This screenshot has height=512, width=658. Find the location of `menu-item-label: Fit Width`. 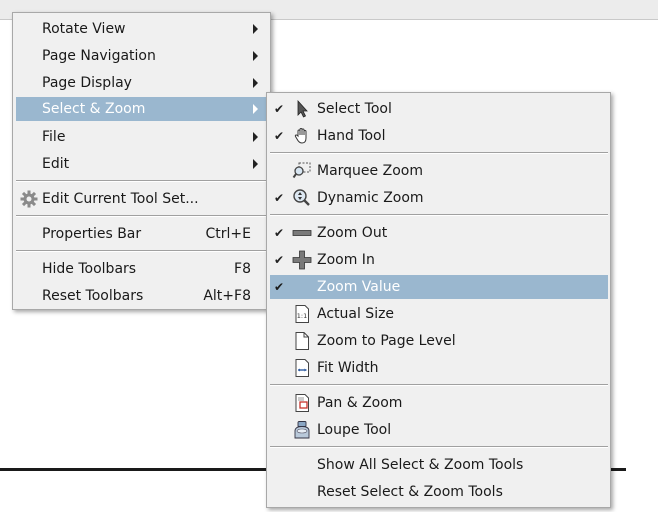

menu-item-label: Fit Width is located at coordinates (348, 368).